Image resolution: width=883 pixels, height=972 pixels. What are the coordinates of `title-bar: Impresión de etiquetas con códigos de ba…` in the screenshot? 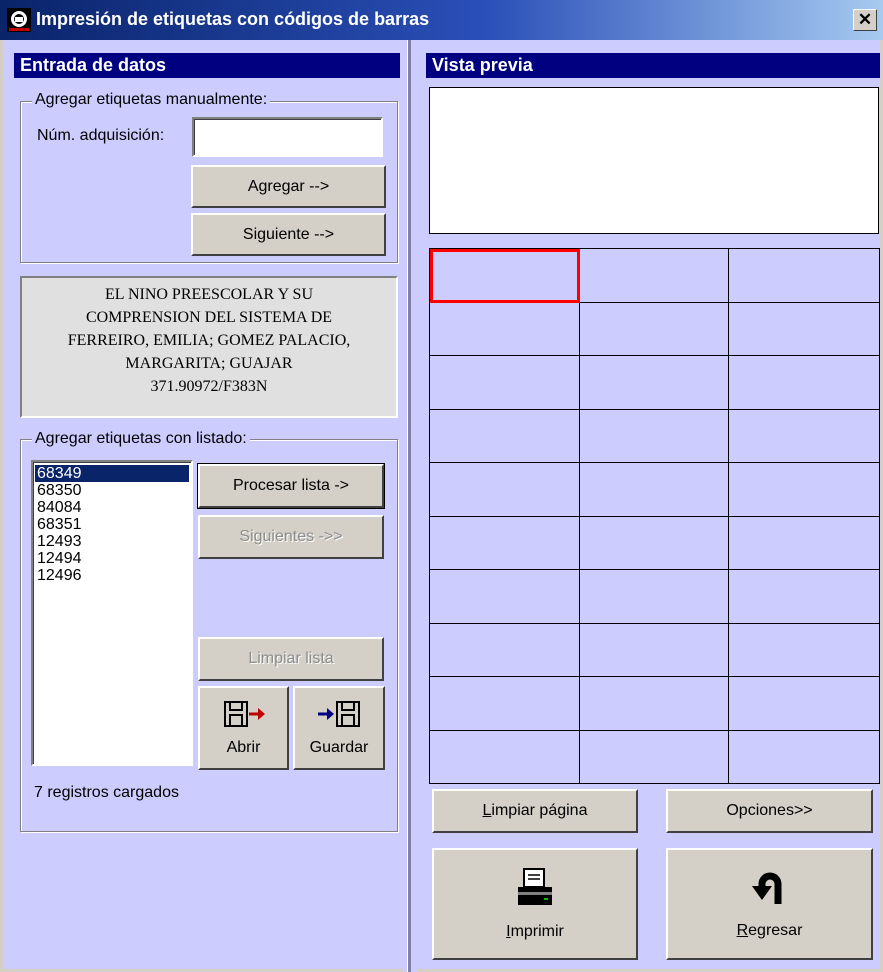 It's located at (441, 20).